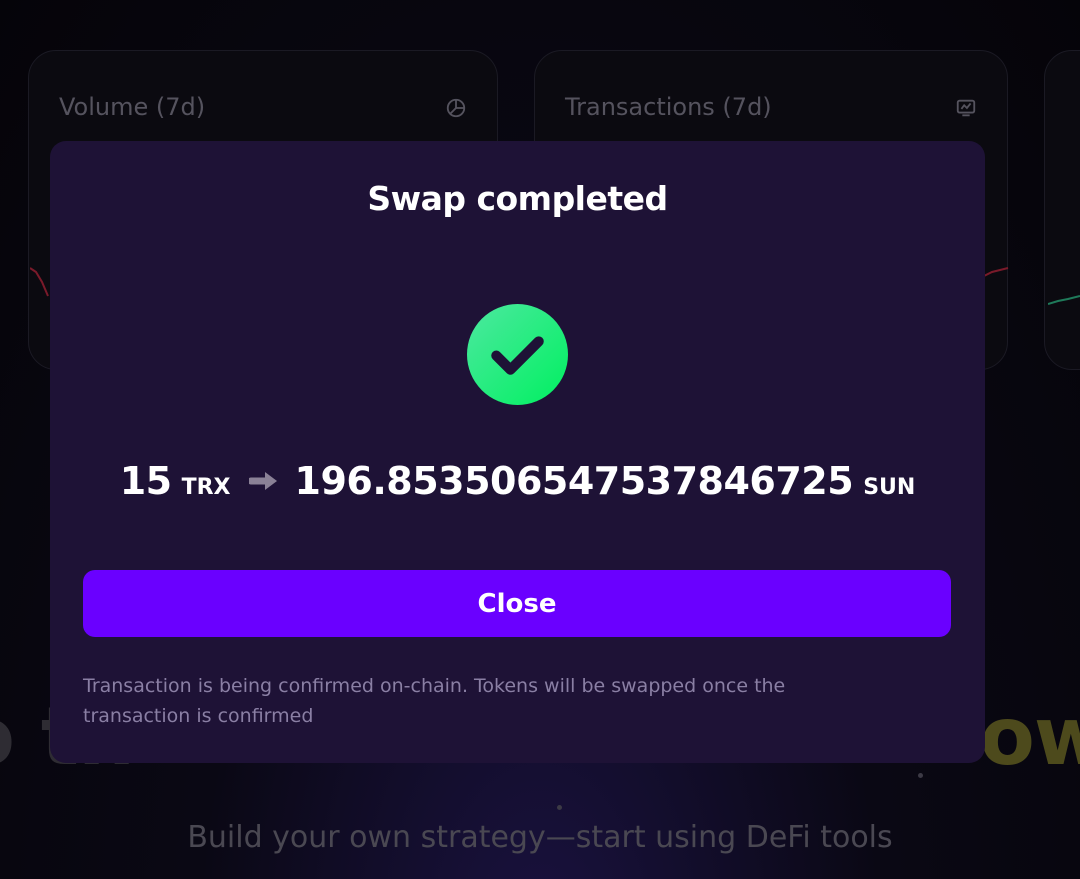  Describe the element at coordinates (132, 107) in the screenshot. I see `volume-card-title: Volume (7d)` at that location.